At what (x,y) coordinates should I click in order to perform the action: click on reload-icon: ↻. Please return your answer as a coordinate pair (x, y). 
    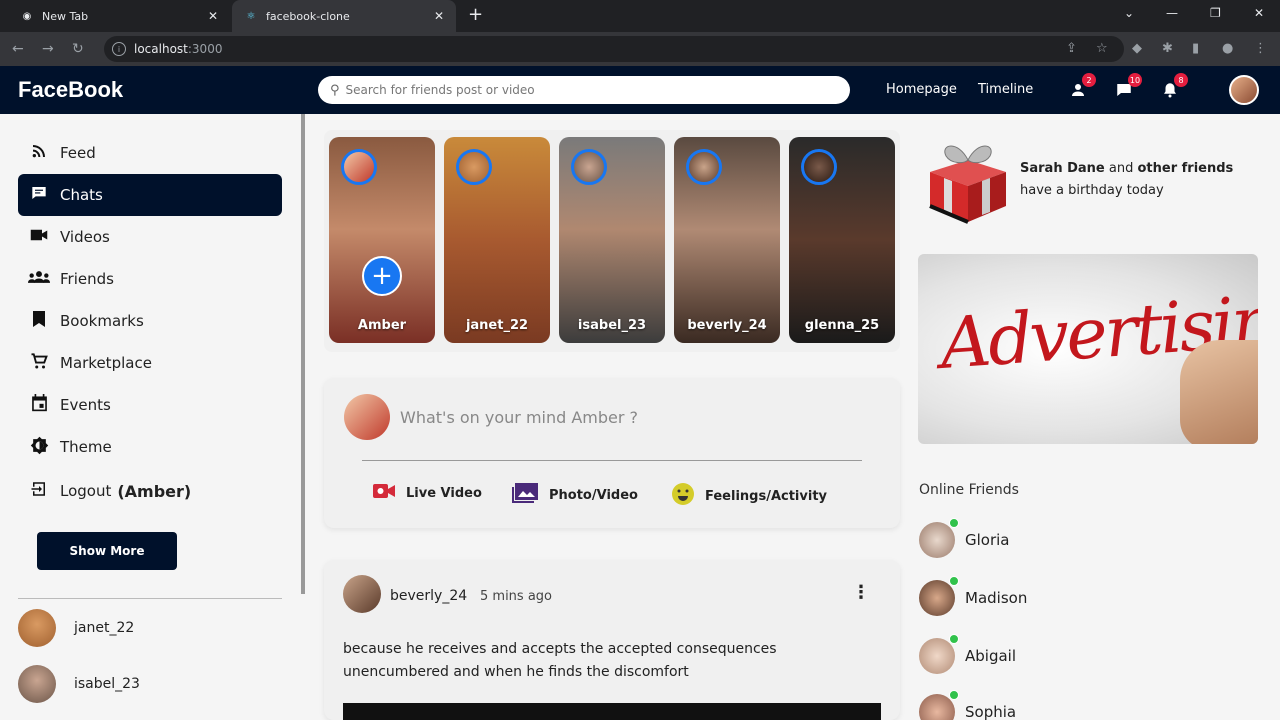
    Looking at the image, I should click on (78, 49).